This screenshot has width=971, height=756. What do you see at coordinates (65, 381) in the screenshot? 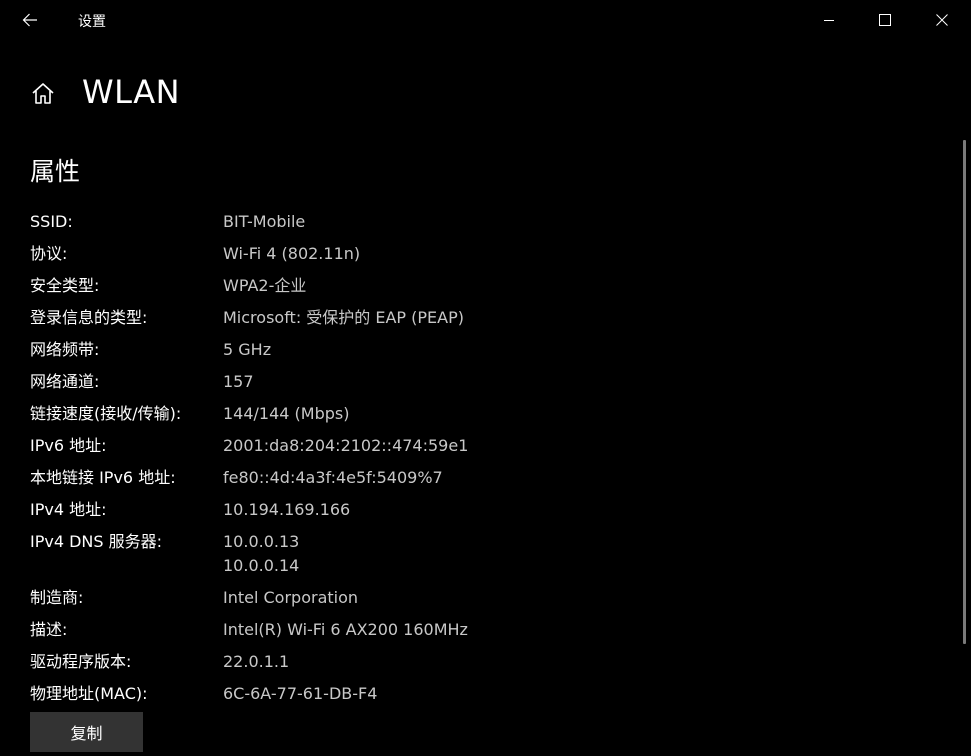
I see `property-label: 网络通道:` at bounding box center [65, 381].